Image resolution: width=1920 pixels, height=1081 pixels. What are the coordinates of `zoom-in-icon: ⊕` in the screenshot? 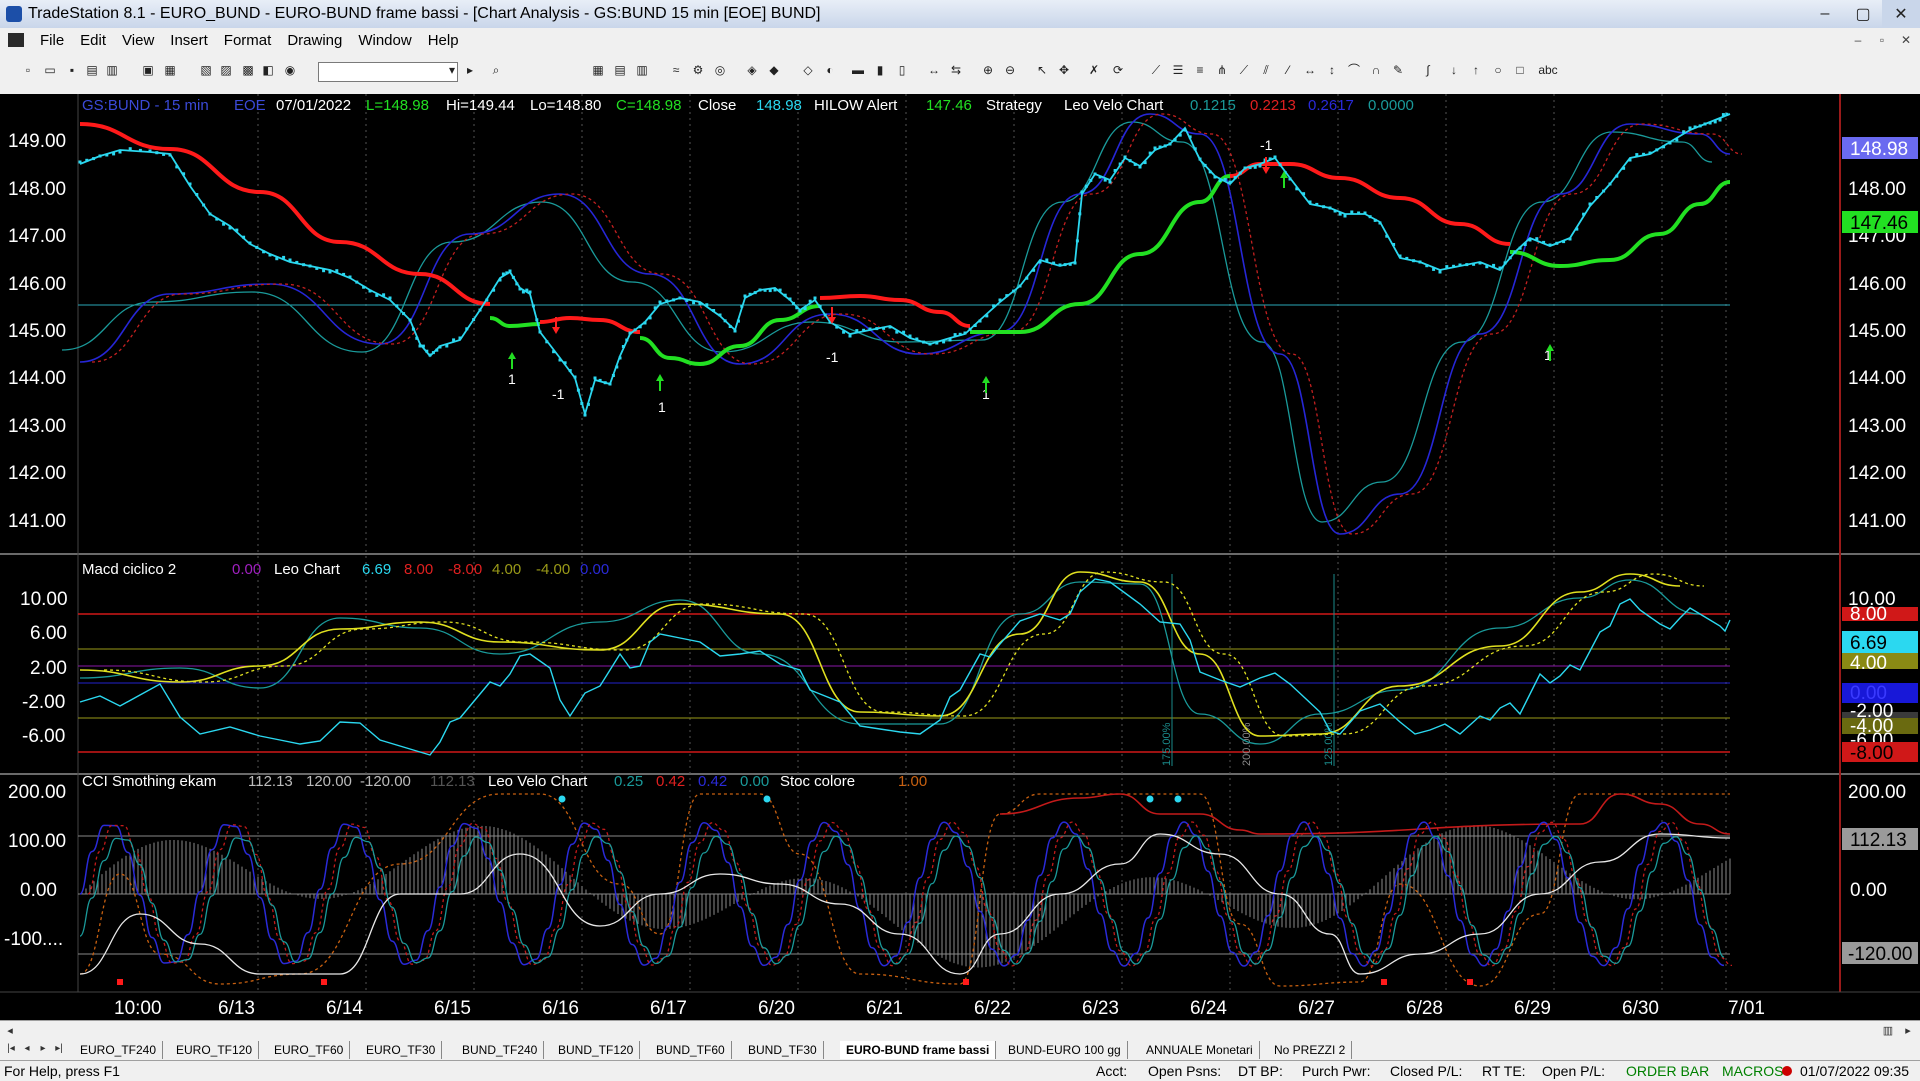 It's located at (988, 70).